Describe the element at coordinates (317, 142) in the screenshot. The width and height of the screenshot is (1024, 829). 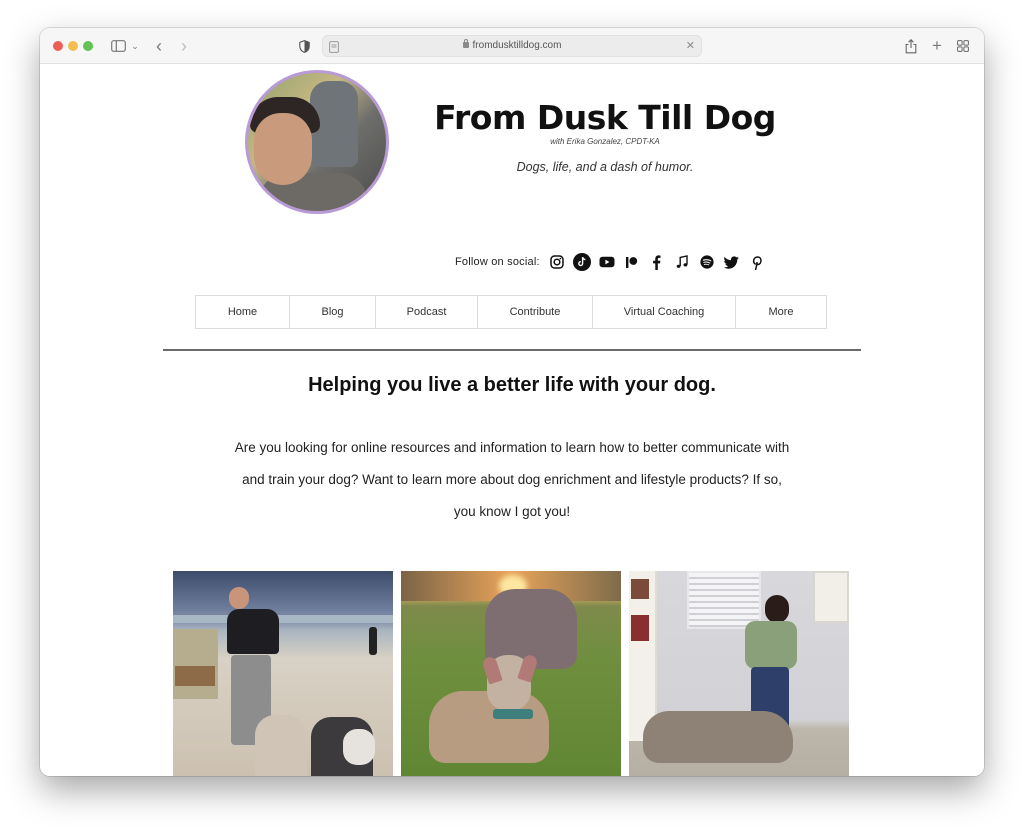
I see `profile-avatar` at that location.